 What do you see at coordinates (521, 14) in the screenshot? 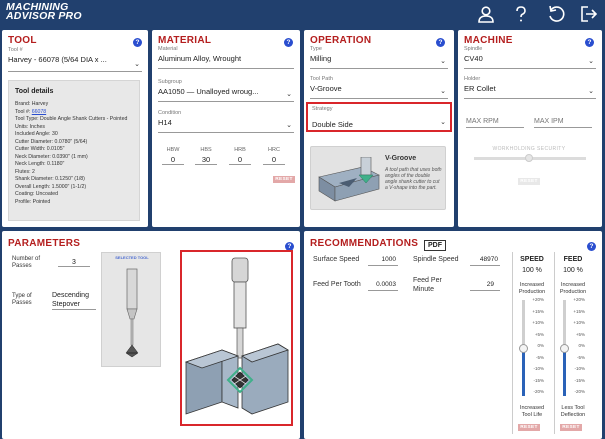
I see `help-icon` at bounding box center [521, 14].